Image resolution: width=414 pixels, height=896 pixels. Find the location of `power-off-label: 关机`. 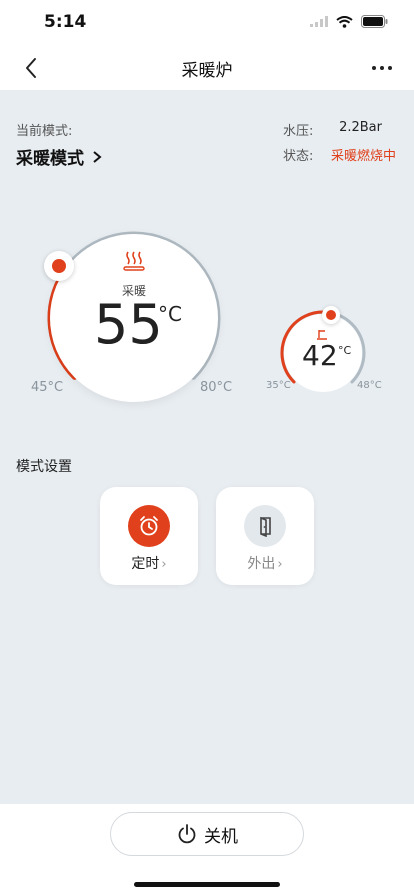

power-off-label: 关机 is located at coordinates (221, 836).